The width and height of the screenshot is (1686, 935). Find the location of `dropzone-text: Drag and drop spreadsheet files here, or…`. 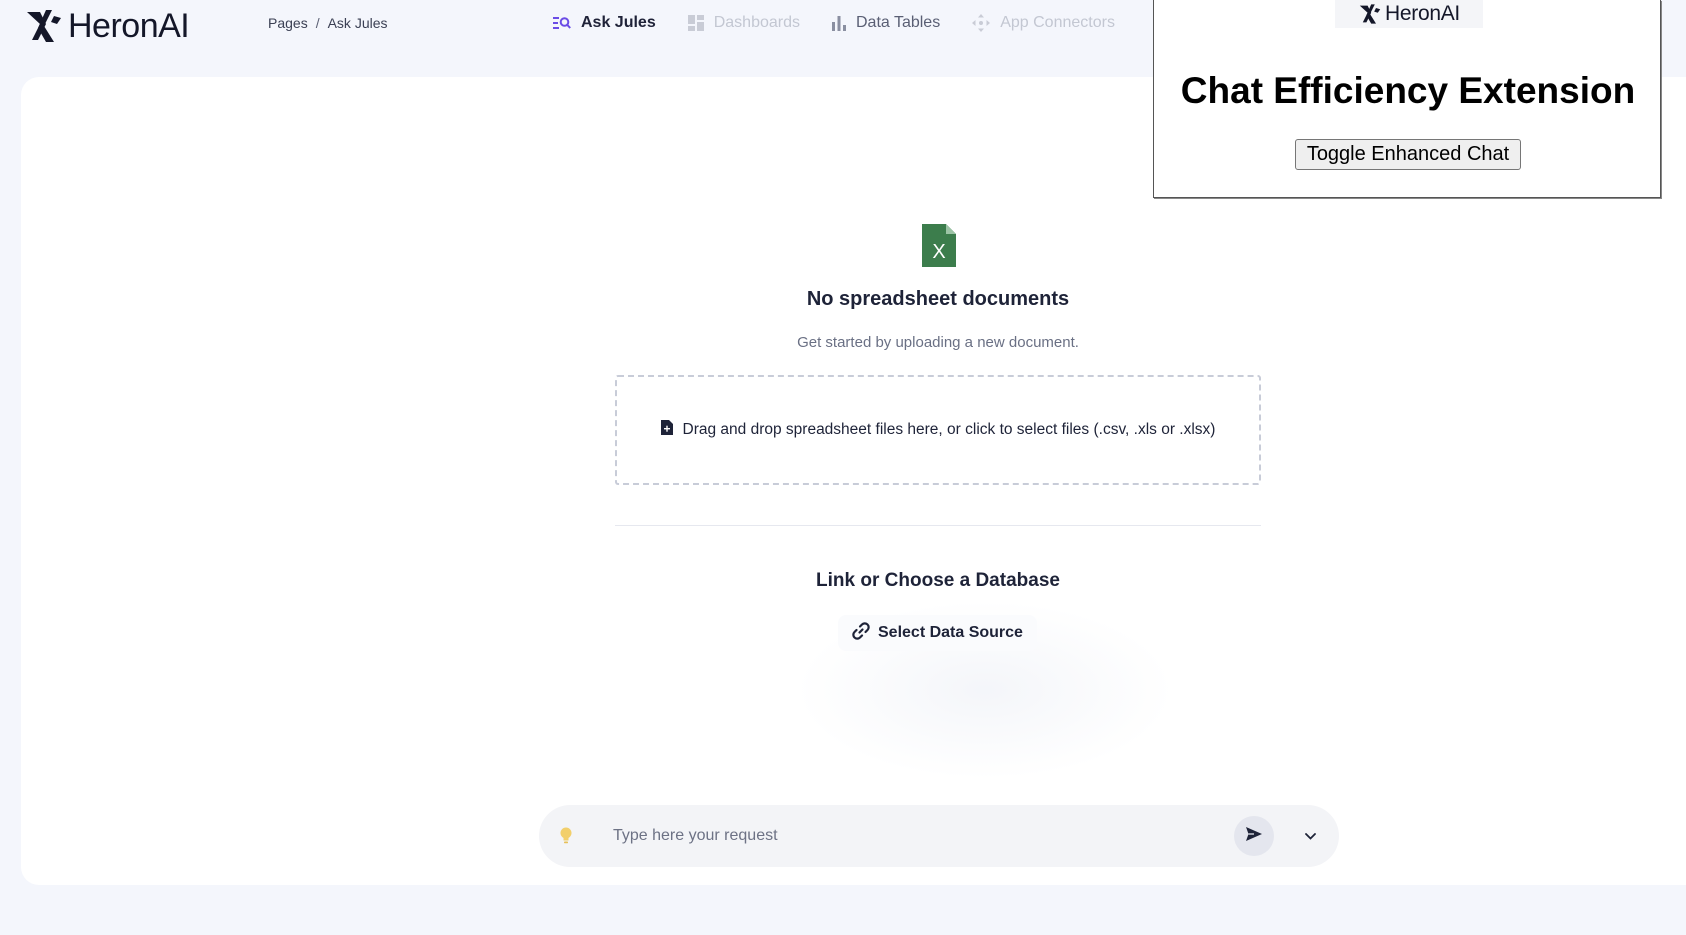

dropzone-text: Drag and drop spreadsheet files here, or… is located at coordinates (949, 429).